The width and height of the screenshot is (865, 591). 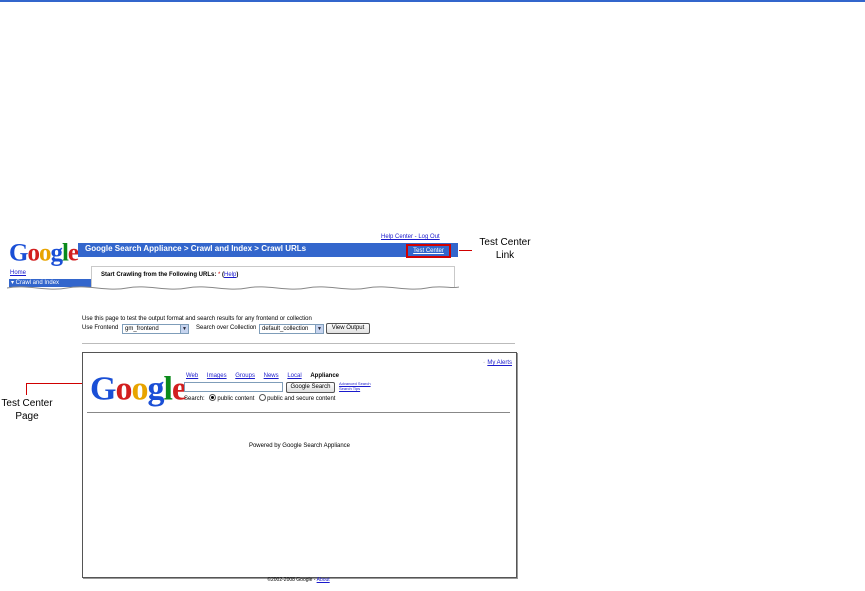 I want to click on help-logout-links: Help Center - Log Out, so click(x=410, y=237).